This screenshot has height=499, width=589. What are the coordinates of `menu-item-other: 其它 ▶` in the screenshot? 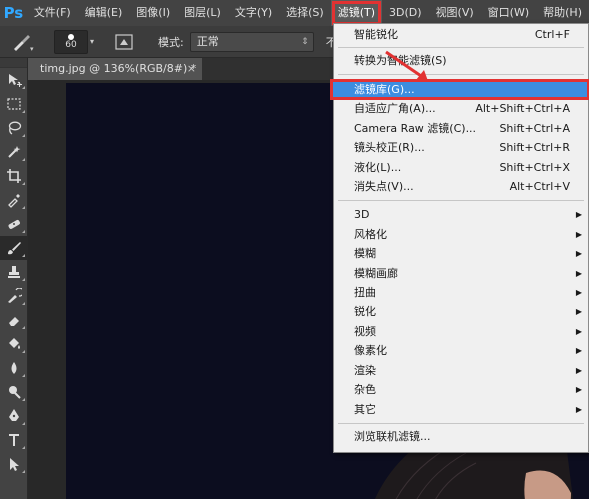 It's located at (461, 409).